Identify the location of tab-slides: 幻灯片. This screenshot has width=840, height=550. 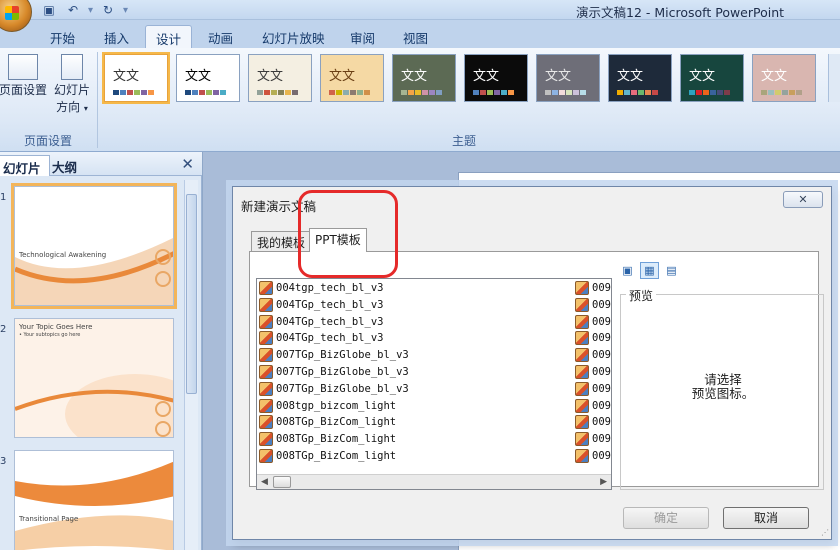
(25, 165).